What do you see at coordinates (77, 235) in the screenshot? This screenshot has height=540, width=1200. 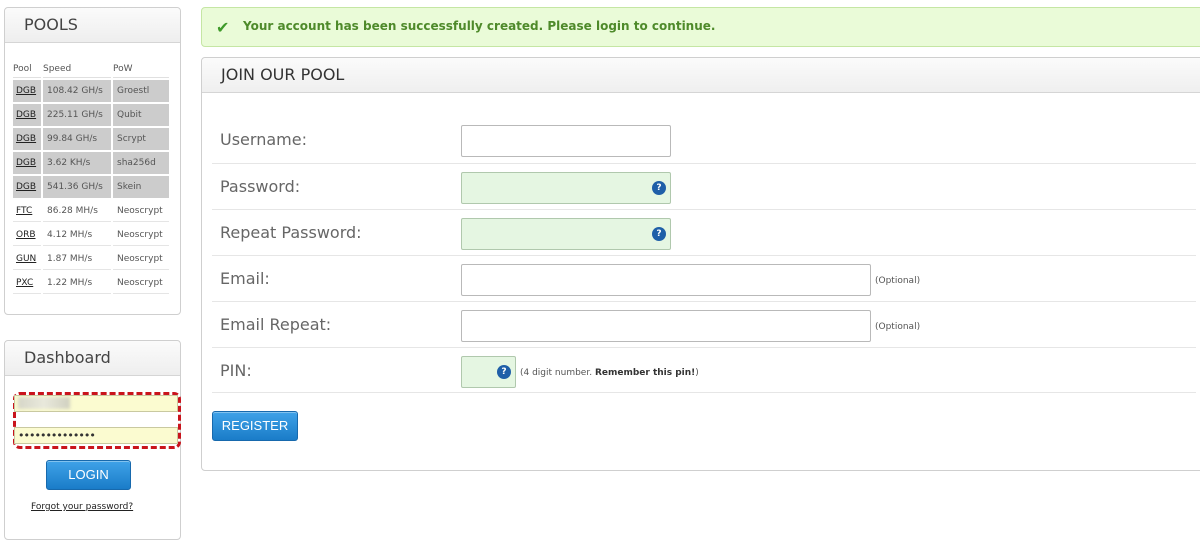 I see `pool-speed: 4.12 MH/s` at bounding box center [77, 235].